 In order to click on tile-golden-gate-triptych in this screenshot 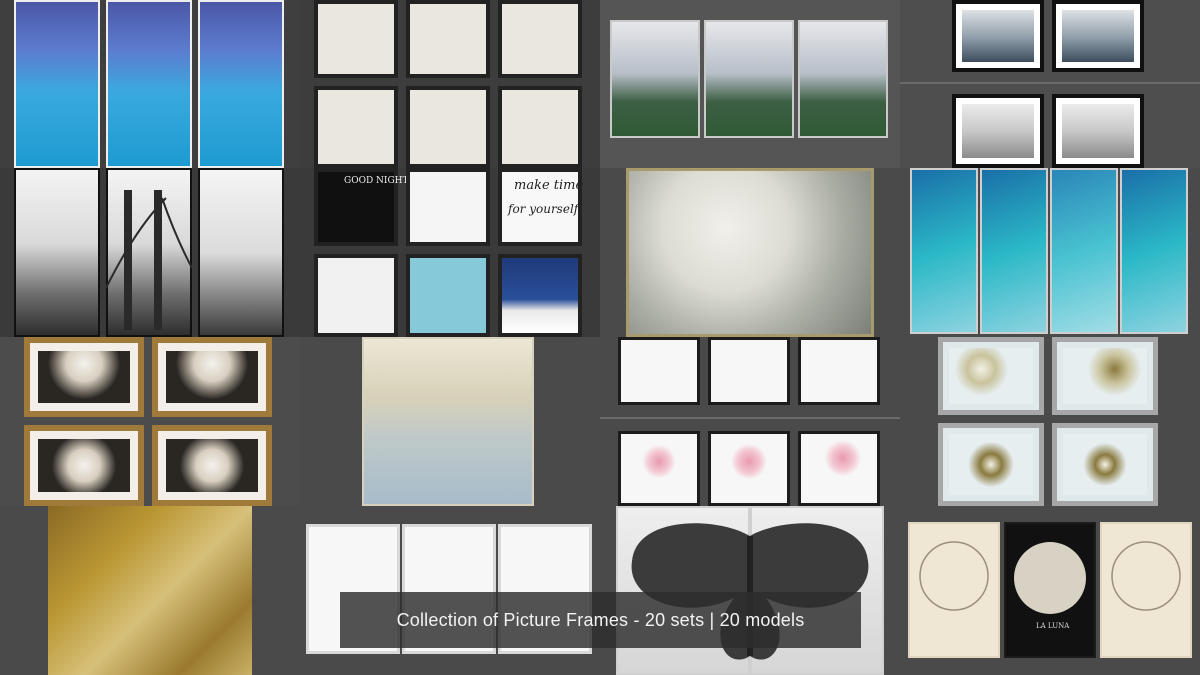, I will do `click(150, 252)`.